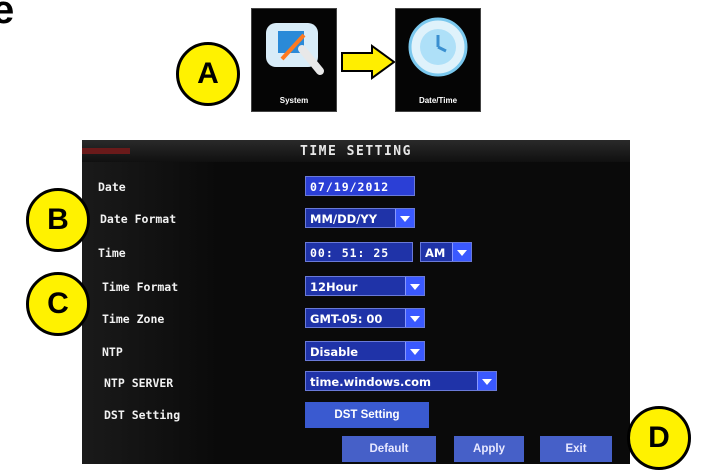  I want to click on datetime-tile: Date/Time, so click(438, 60).